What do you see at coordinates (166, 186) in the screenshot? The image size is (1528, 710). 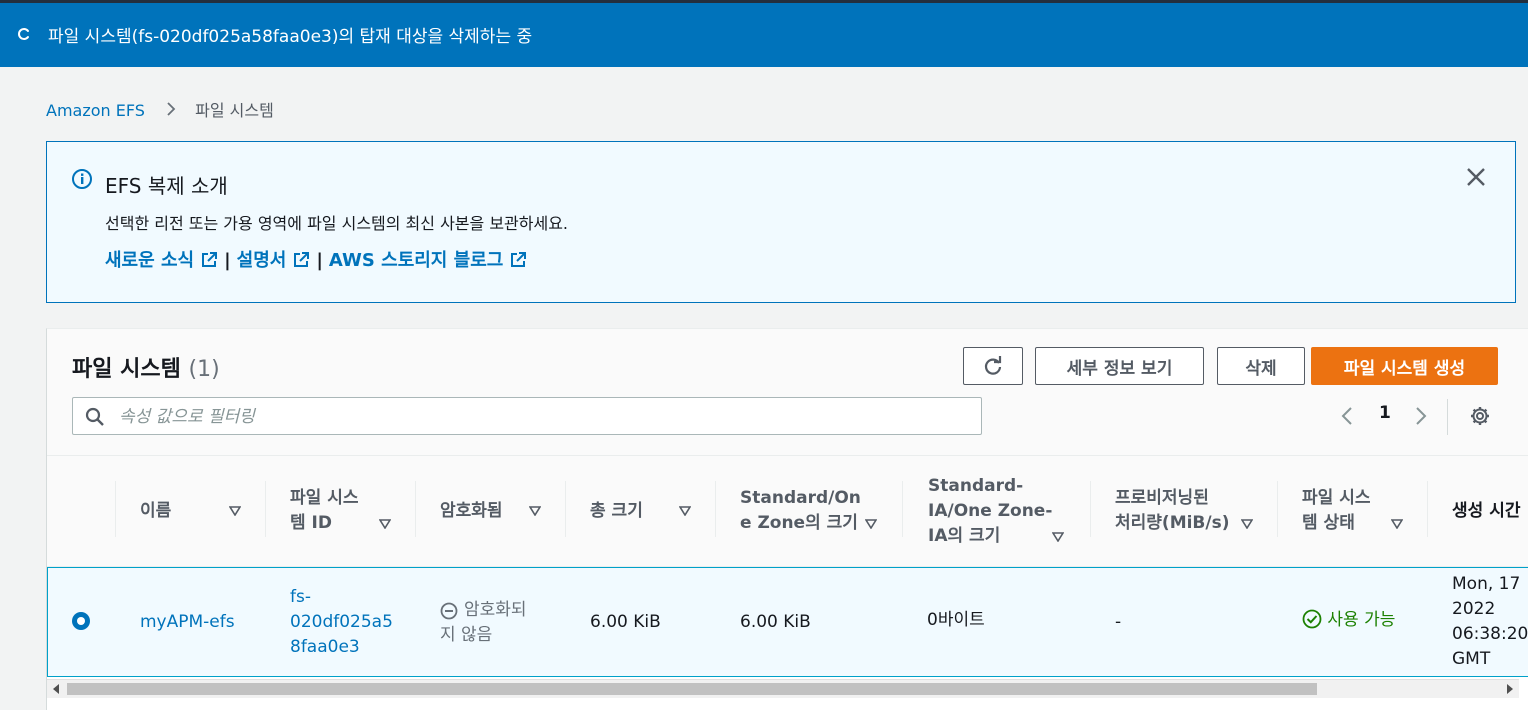 I see `alert-title: EFS 복제 소개` at bounding box center [166, 186].